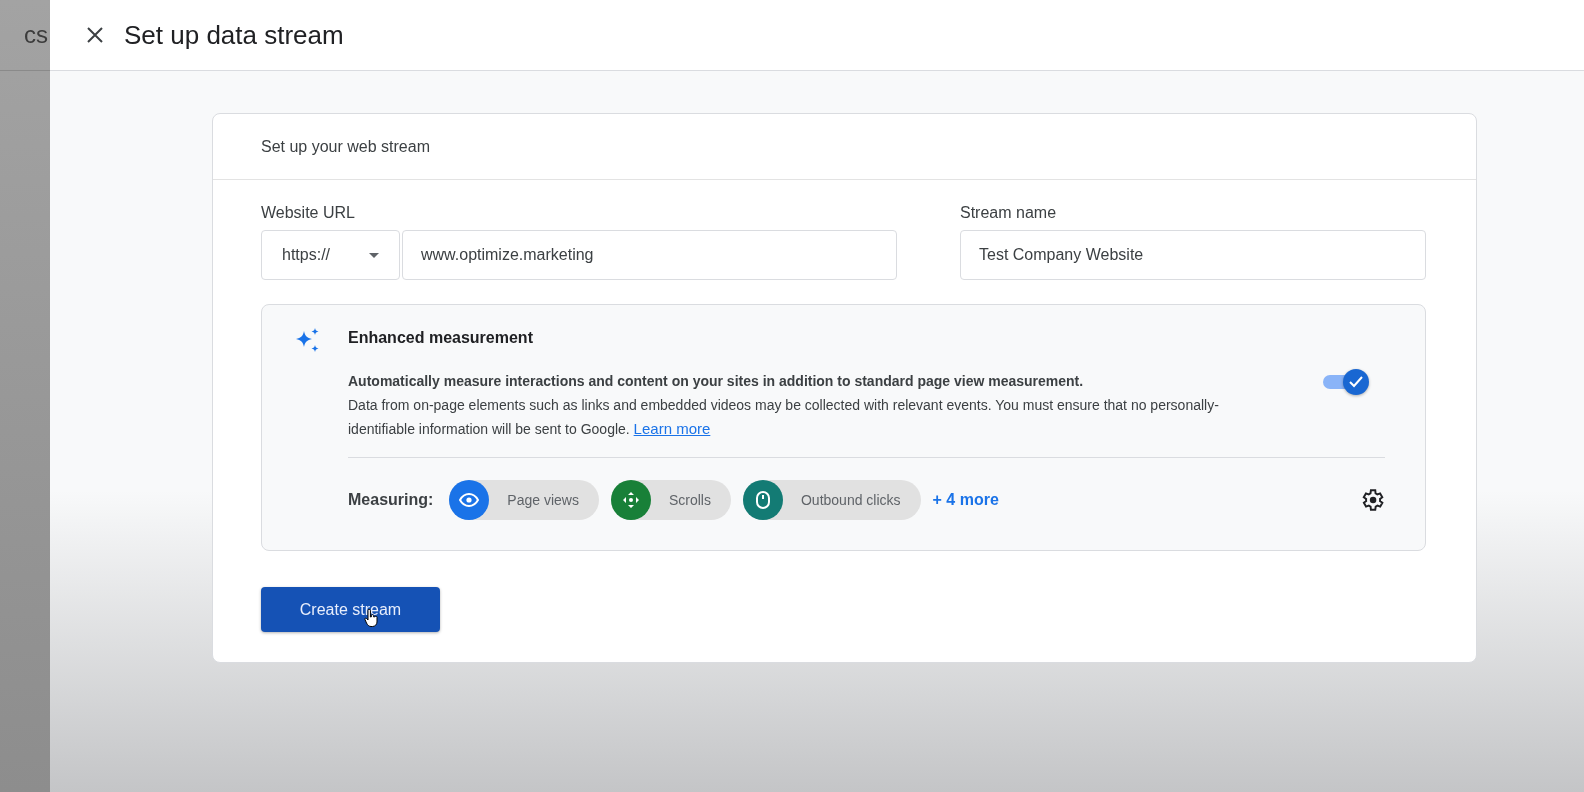 This screenshot has width=1584, height=792. I want to click on stream-name-field: Test Company Website, so click(1193, 255).